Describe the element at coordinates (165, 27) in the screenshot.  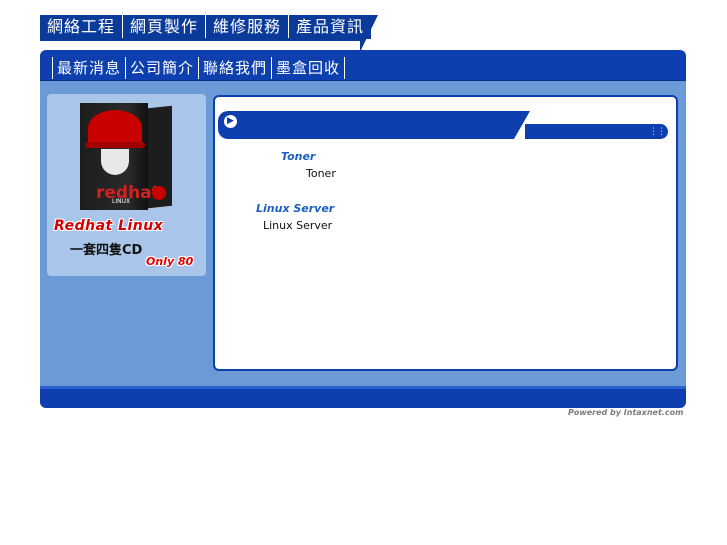
I see `tab-web-design: 網頁製作` at that location.